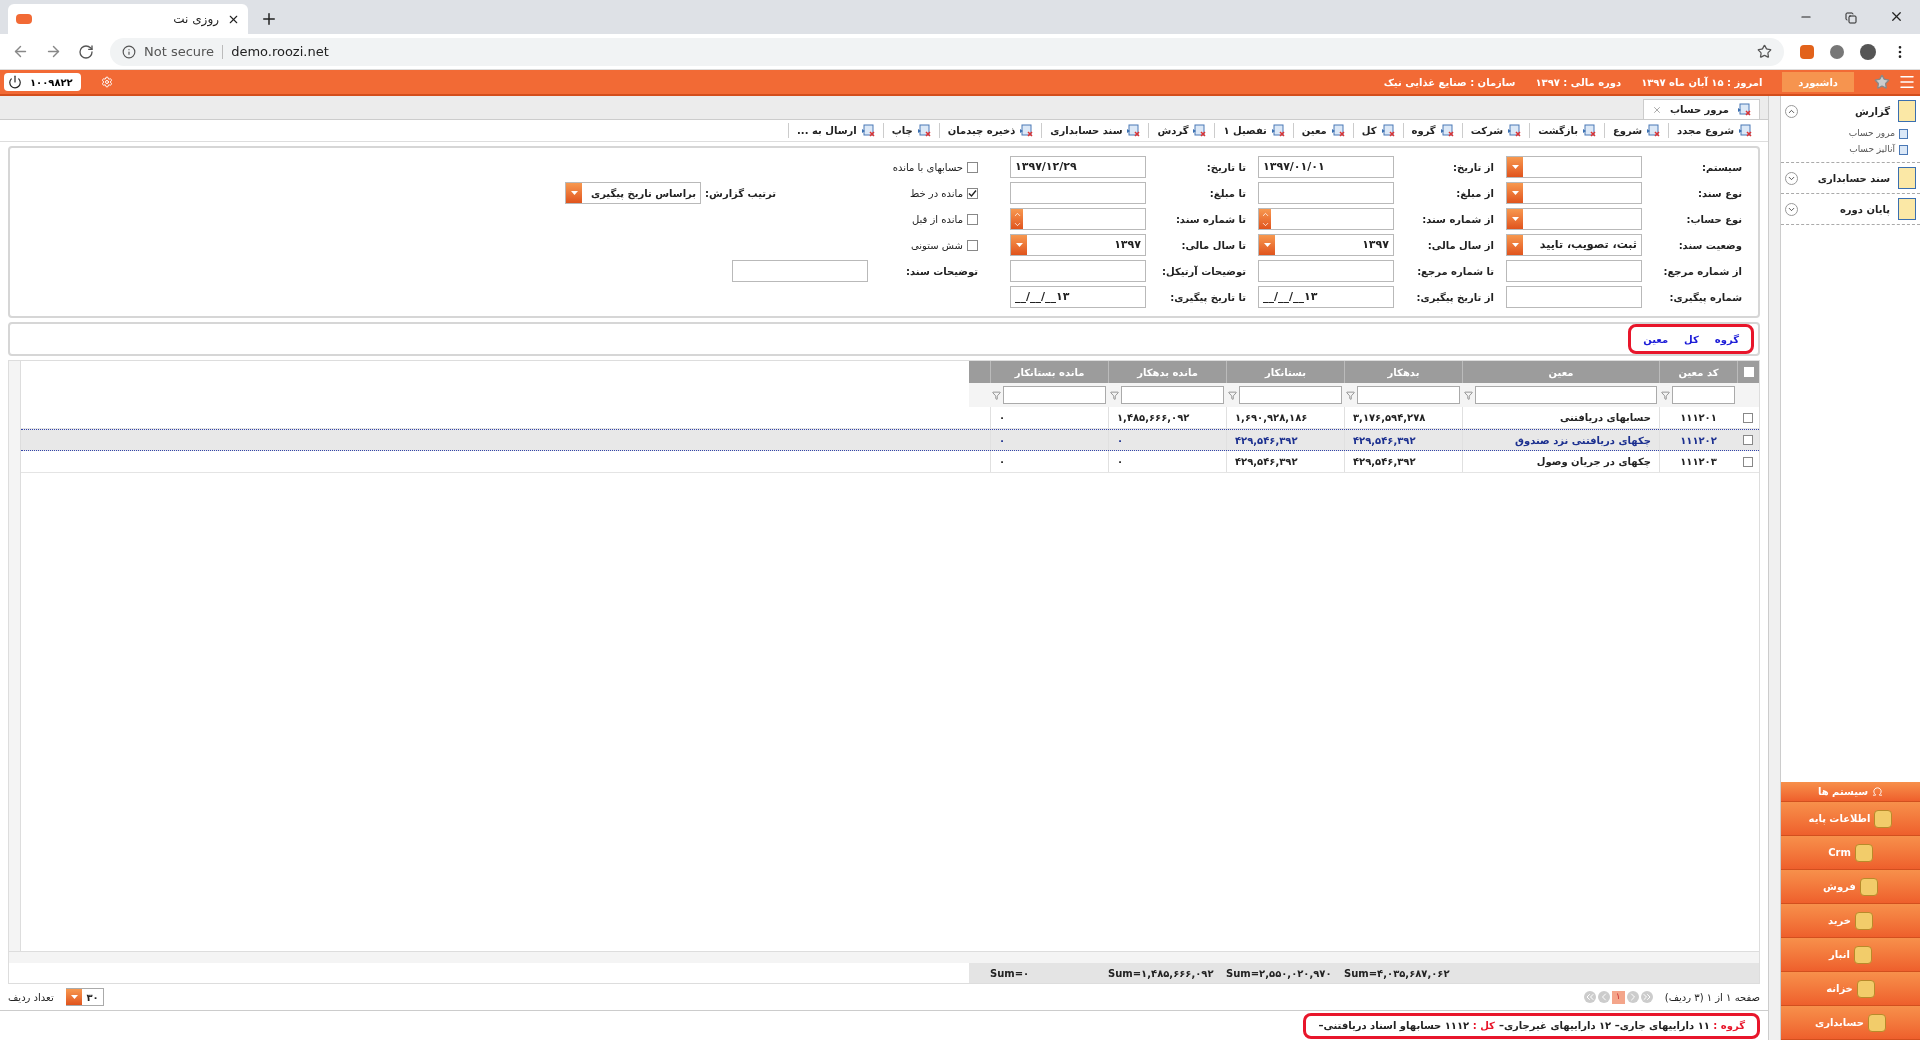  Describe the element at coordinates (1323, 130) in the screenshot. I see `toolbar-button: معین` at that location.